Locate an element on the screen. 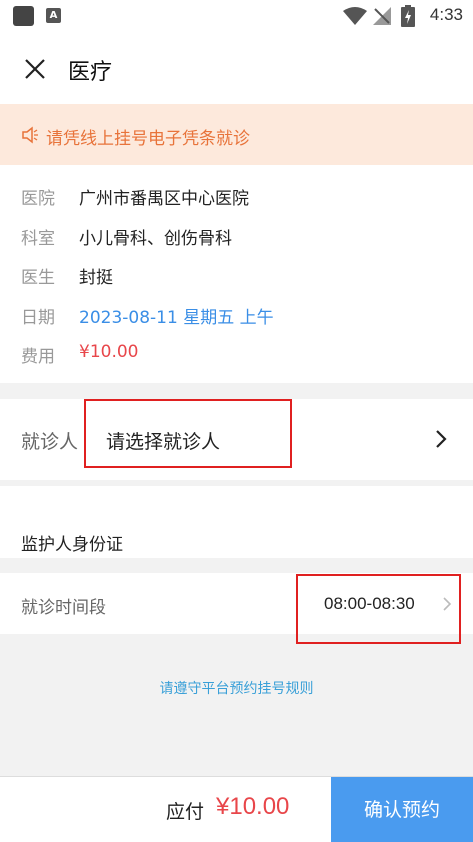  hospital-label: 医院 is located at coordinates (38, 199).